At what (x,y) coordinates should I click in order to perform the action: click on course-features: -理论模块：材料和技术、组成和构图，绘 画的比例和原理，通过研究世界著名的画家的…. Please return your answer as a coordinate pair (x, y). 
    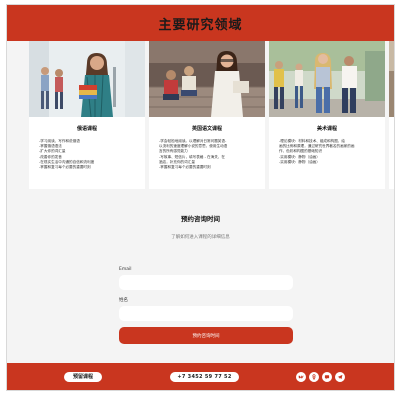
    Looking at the image, I should click on (328, 152).